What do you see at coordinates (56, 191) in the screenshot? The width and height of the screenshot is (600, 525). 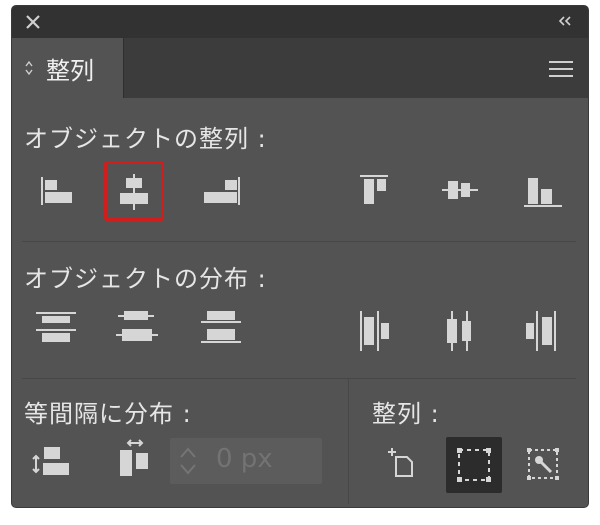 I see `align-left-icon` at bounding box center [56, 191].